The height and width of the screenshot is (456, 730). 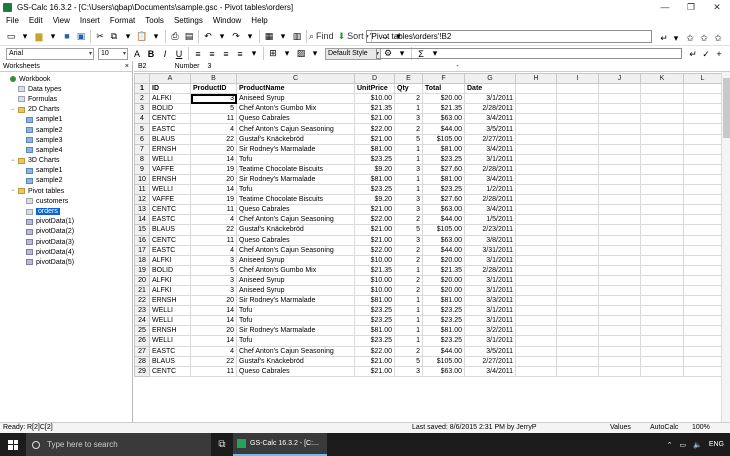 I want to click on tree-item: pivotData(2), so click(x=66, y=232).